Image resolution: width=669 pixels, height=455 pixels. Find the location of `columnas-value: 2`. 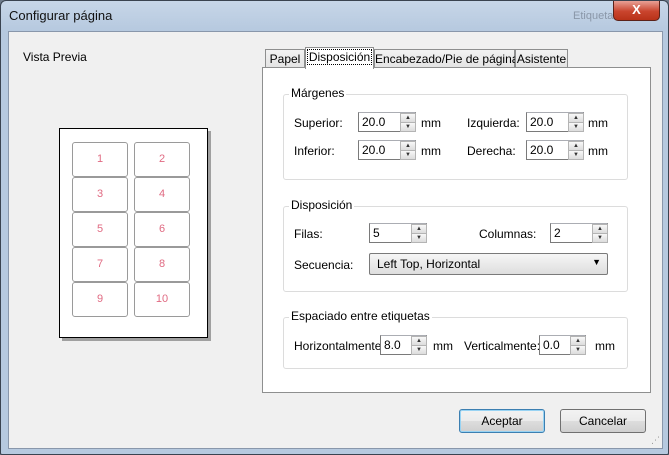

columnas-value: 2 is located at coordinates (557, 233).